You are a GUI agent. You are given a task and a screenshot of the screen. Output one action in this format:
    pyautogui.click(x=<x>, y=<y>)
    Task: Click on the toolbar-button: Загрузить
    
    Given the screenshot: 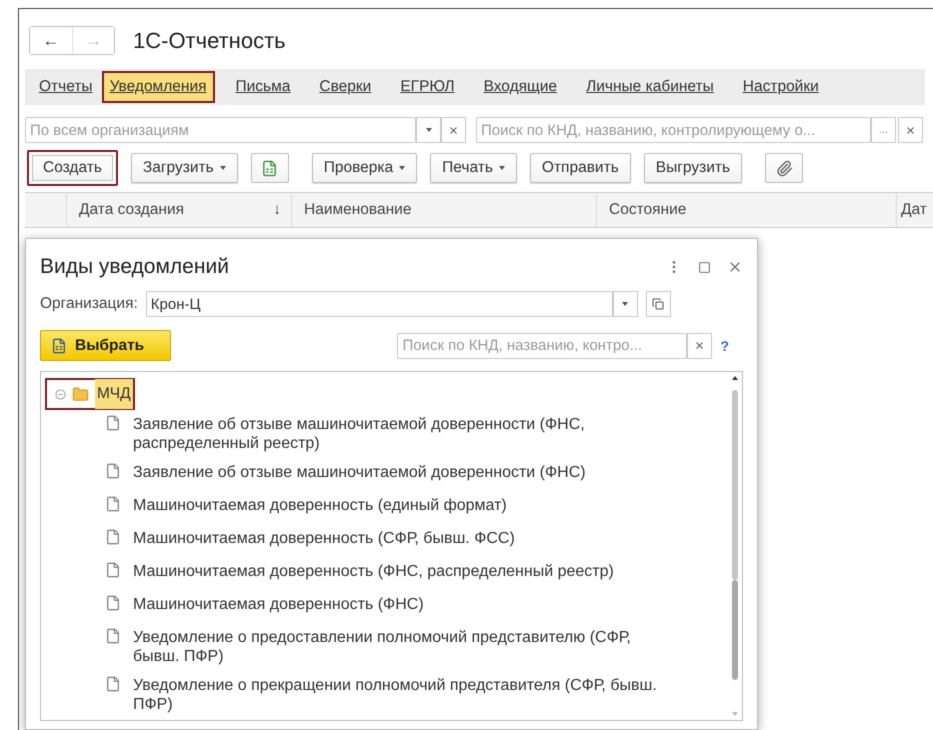 What is the action you would take?
    pyautogui.click(x=184, y=168)
    